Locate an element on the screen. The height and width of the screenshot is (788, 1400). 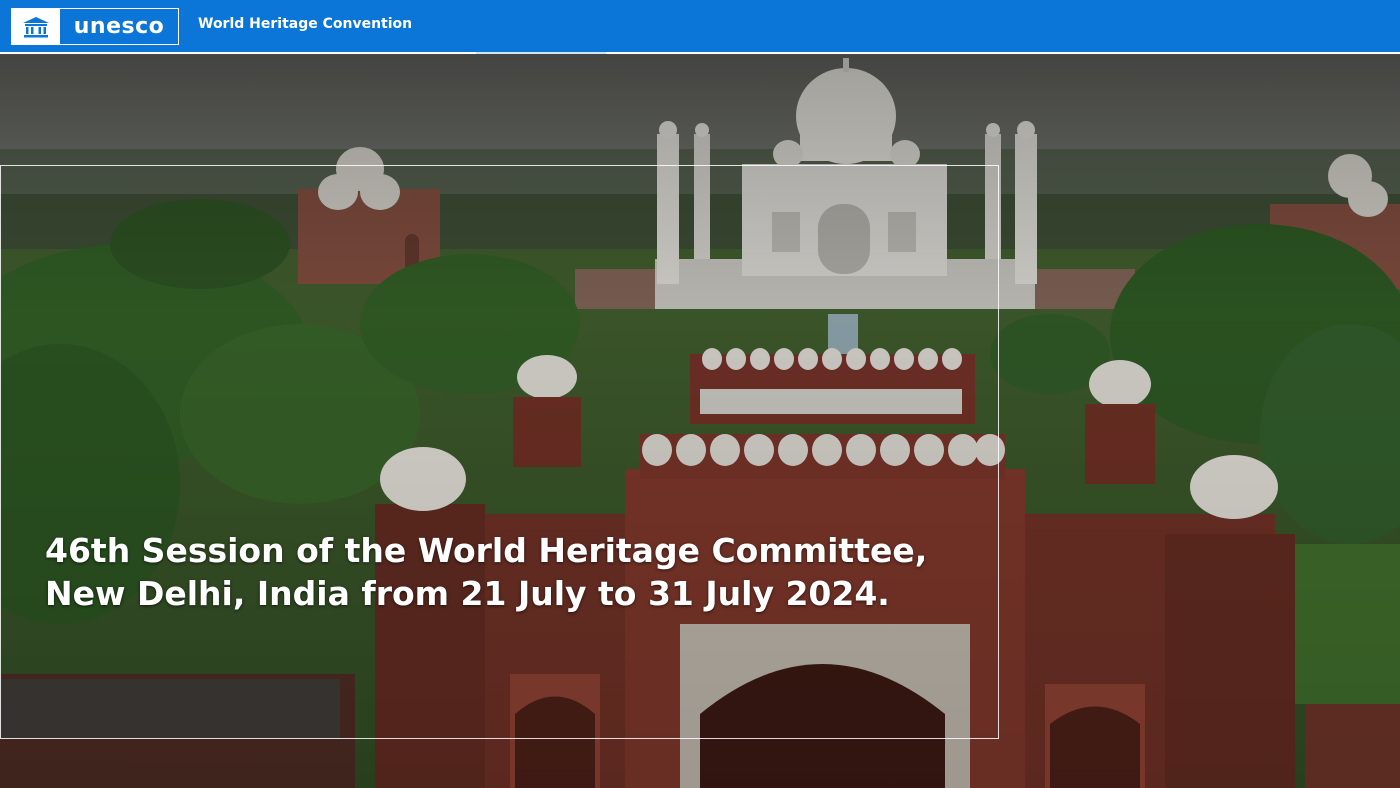
site-header: unesco World Heritage Convention is located at coordinates (700, 27).